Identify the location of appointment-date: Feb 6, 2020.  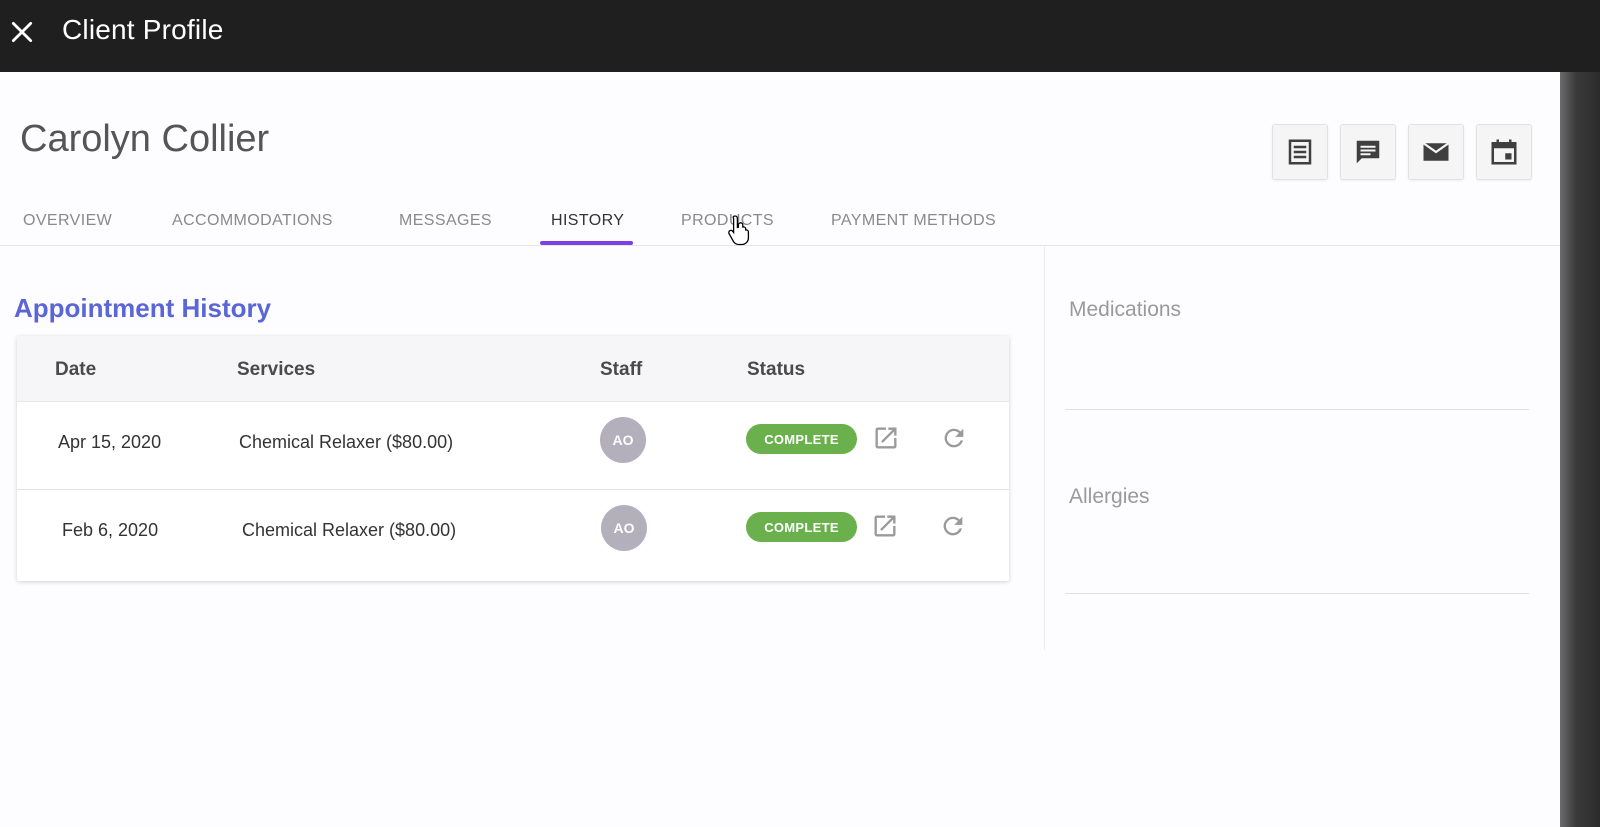
(110, 530).